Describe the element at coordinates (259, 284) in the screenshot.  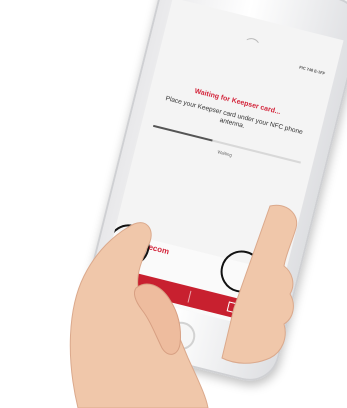
I see `fingers` at that location.